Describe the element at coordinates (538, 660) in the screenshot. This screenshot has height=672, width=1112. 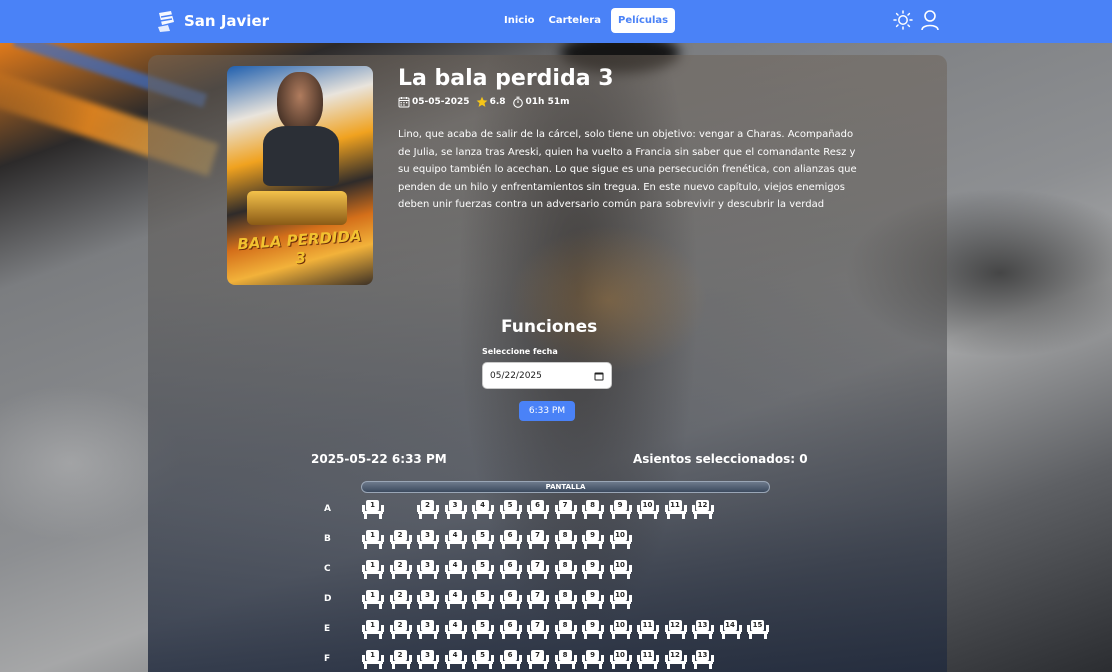
I see `seat-F7: 7` at that location.